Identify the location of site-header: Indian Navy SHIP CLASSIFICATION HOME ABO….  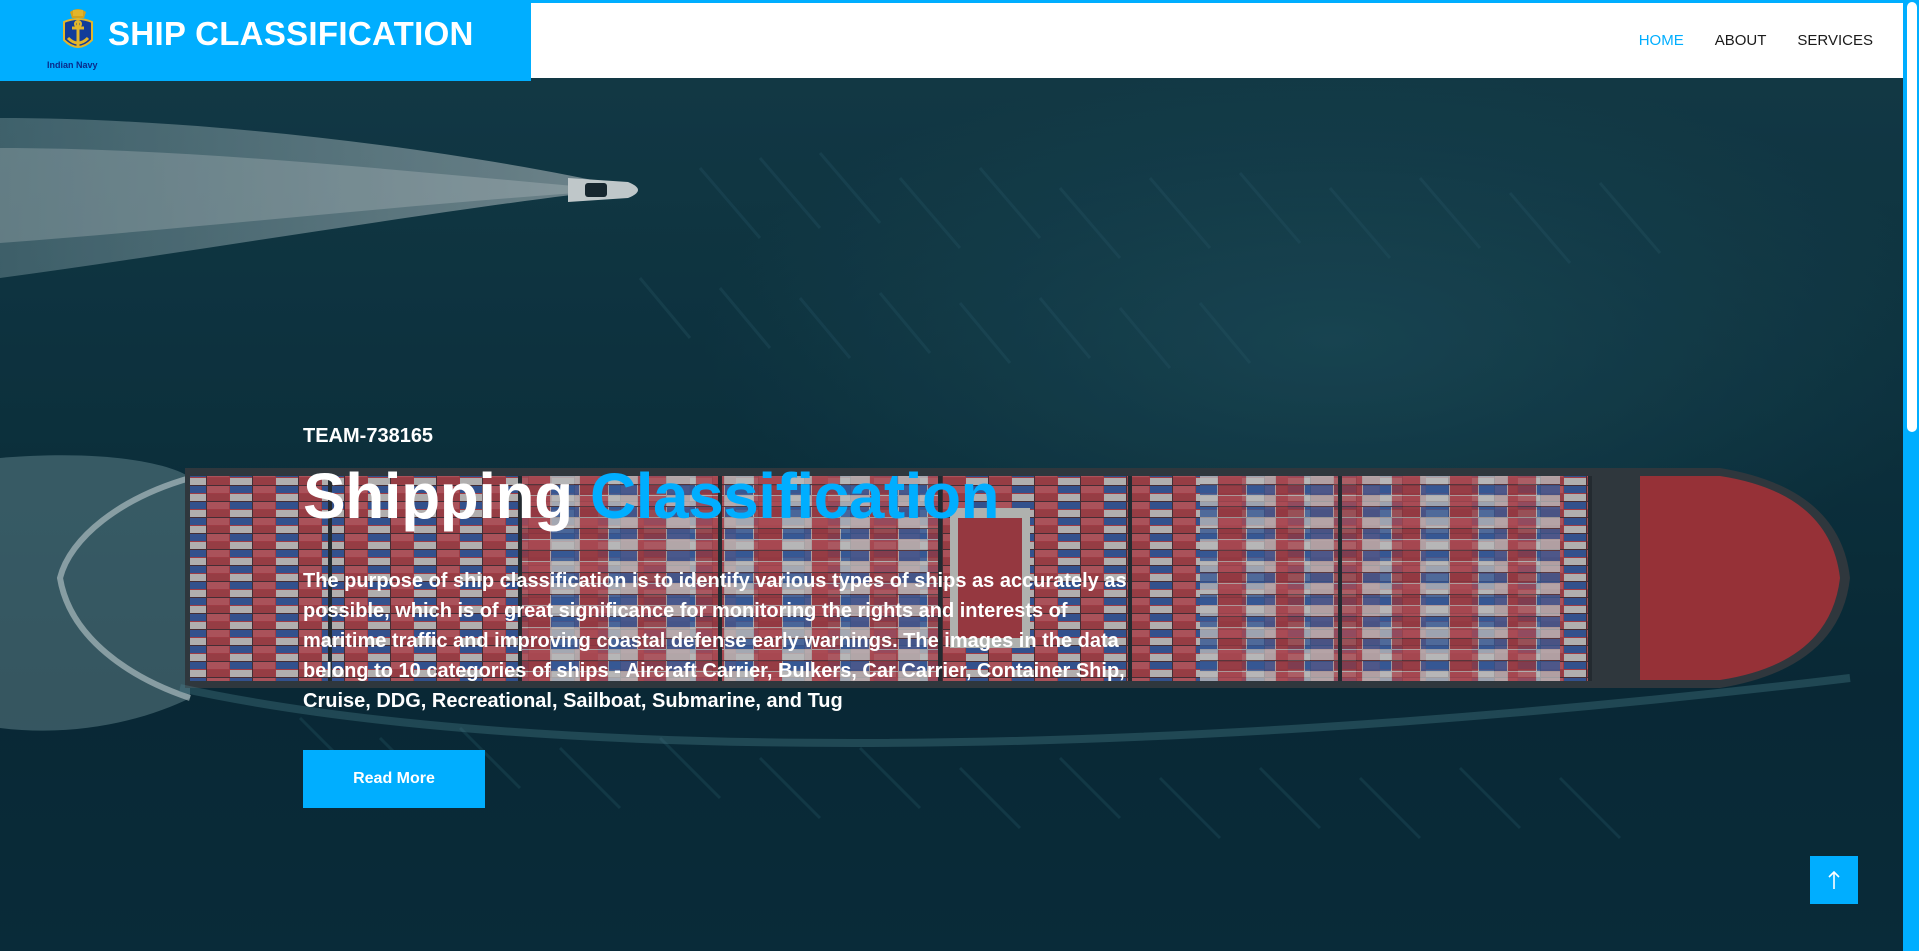
(951, 40).